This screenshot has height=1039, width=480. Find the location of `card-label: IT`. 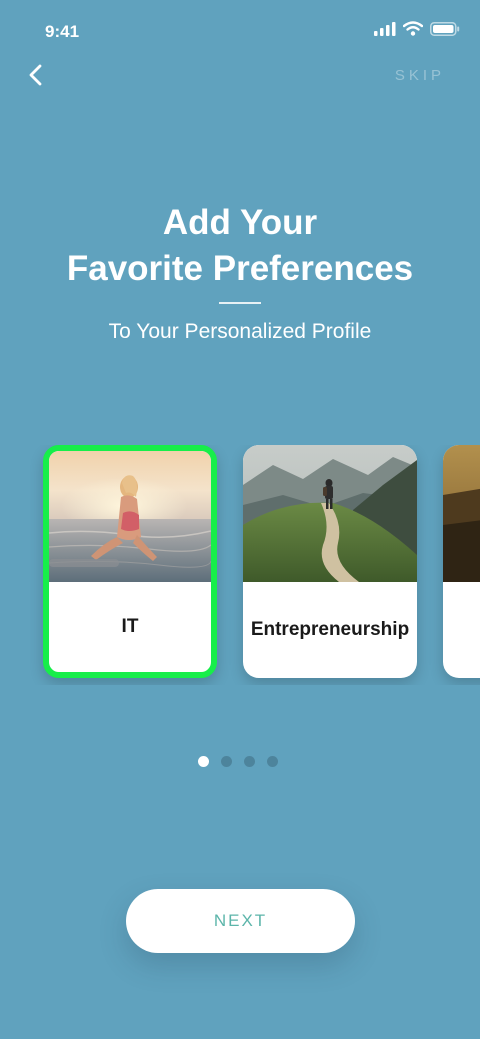

card-label: IT is located at coordinates (130, 626).